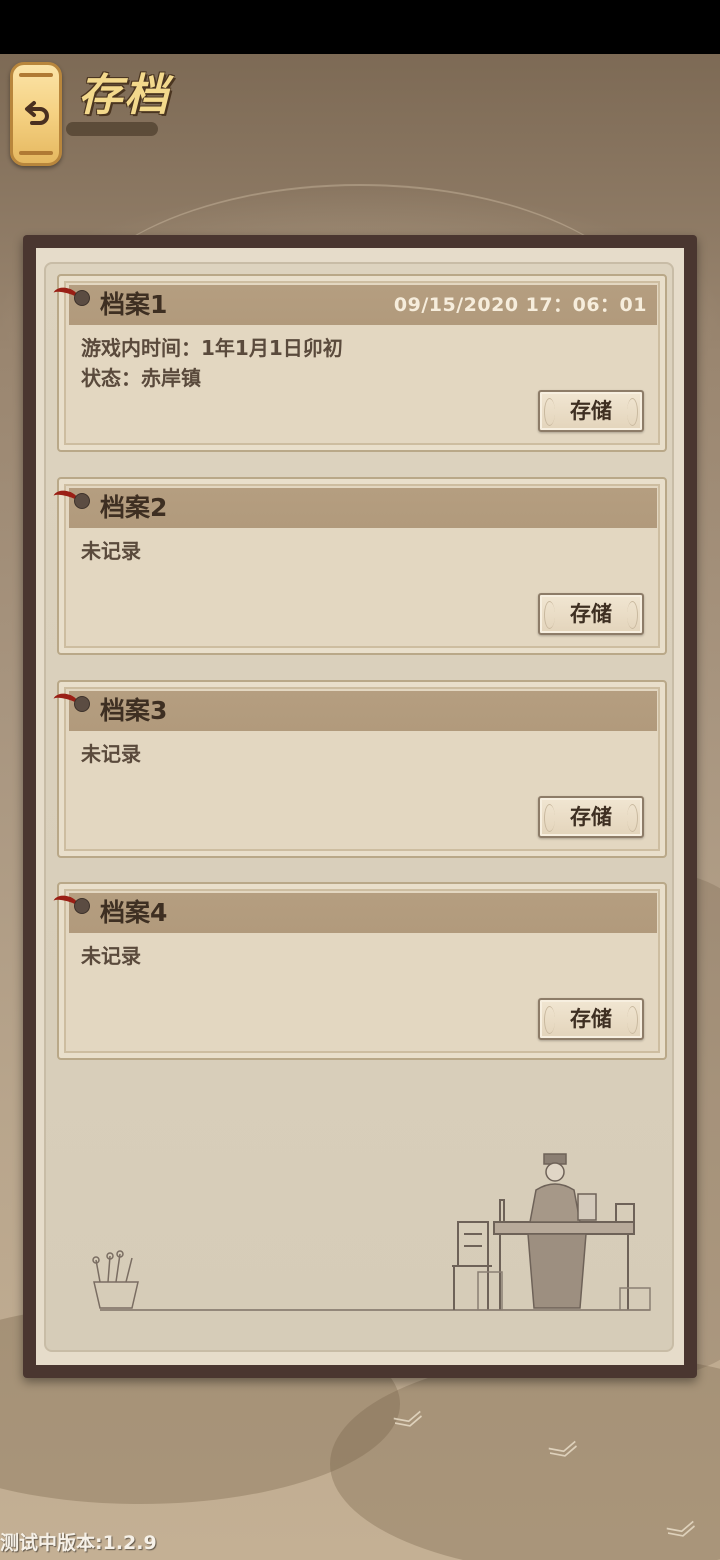 This screenshot has height=1560, width=720. Describe the element at coordinates (212, 348) in the screenshot. I see `slot-game-time: 游戏内时间：1年1月1日卯初` at that location.